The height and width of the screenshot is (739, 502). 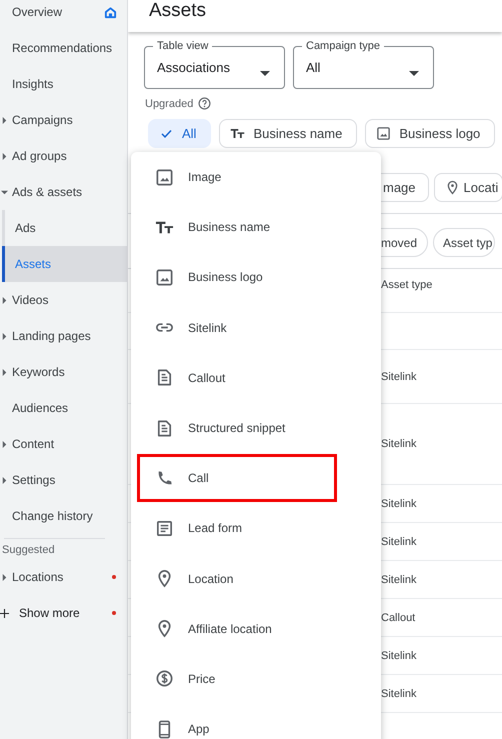 What do you see at coordinates (256, 528) in the screenshot?
I see `menu-item: Lead form` at bounding box center [256, 528].